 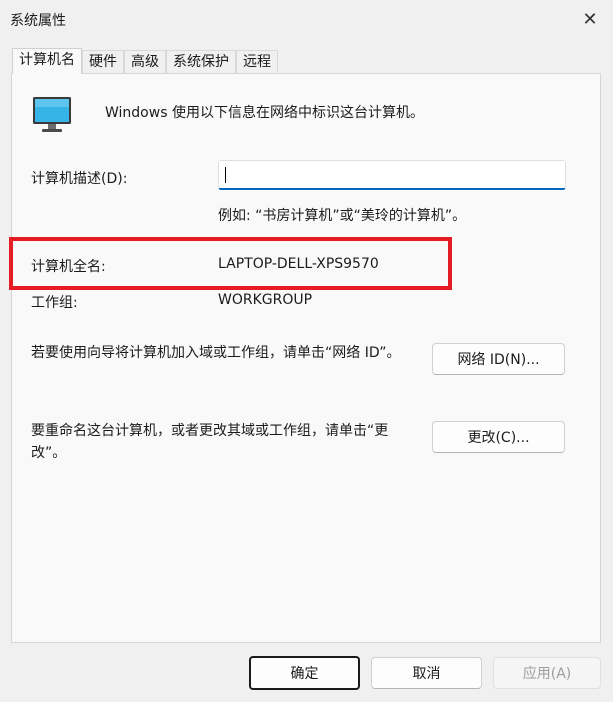 I want to click on cancel-button: 取消, so click(x=426, y=673).